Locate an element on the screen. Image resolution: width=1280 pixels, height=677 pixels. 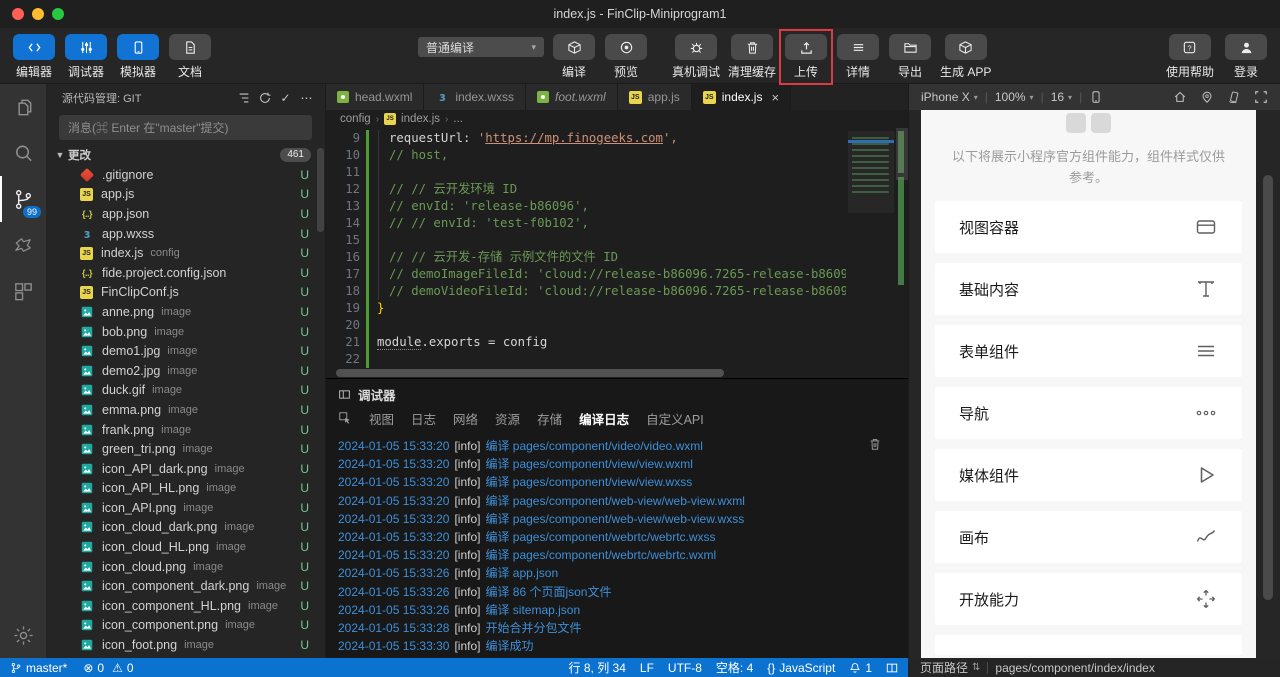
file-row: icon_cloud_HL.png image U is located at coordinates (185, 547).